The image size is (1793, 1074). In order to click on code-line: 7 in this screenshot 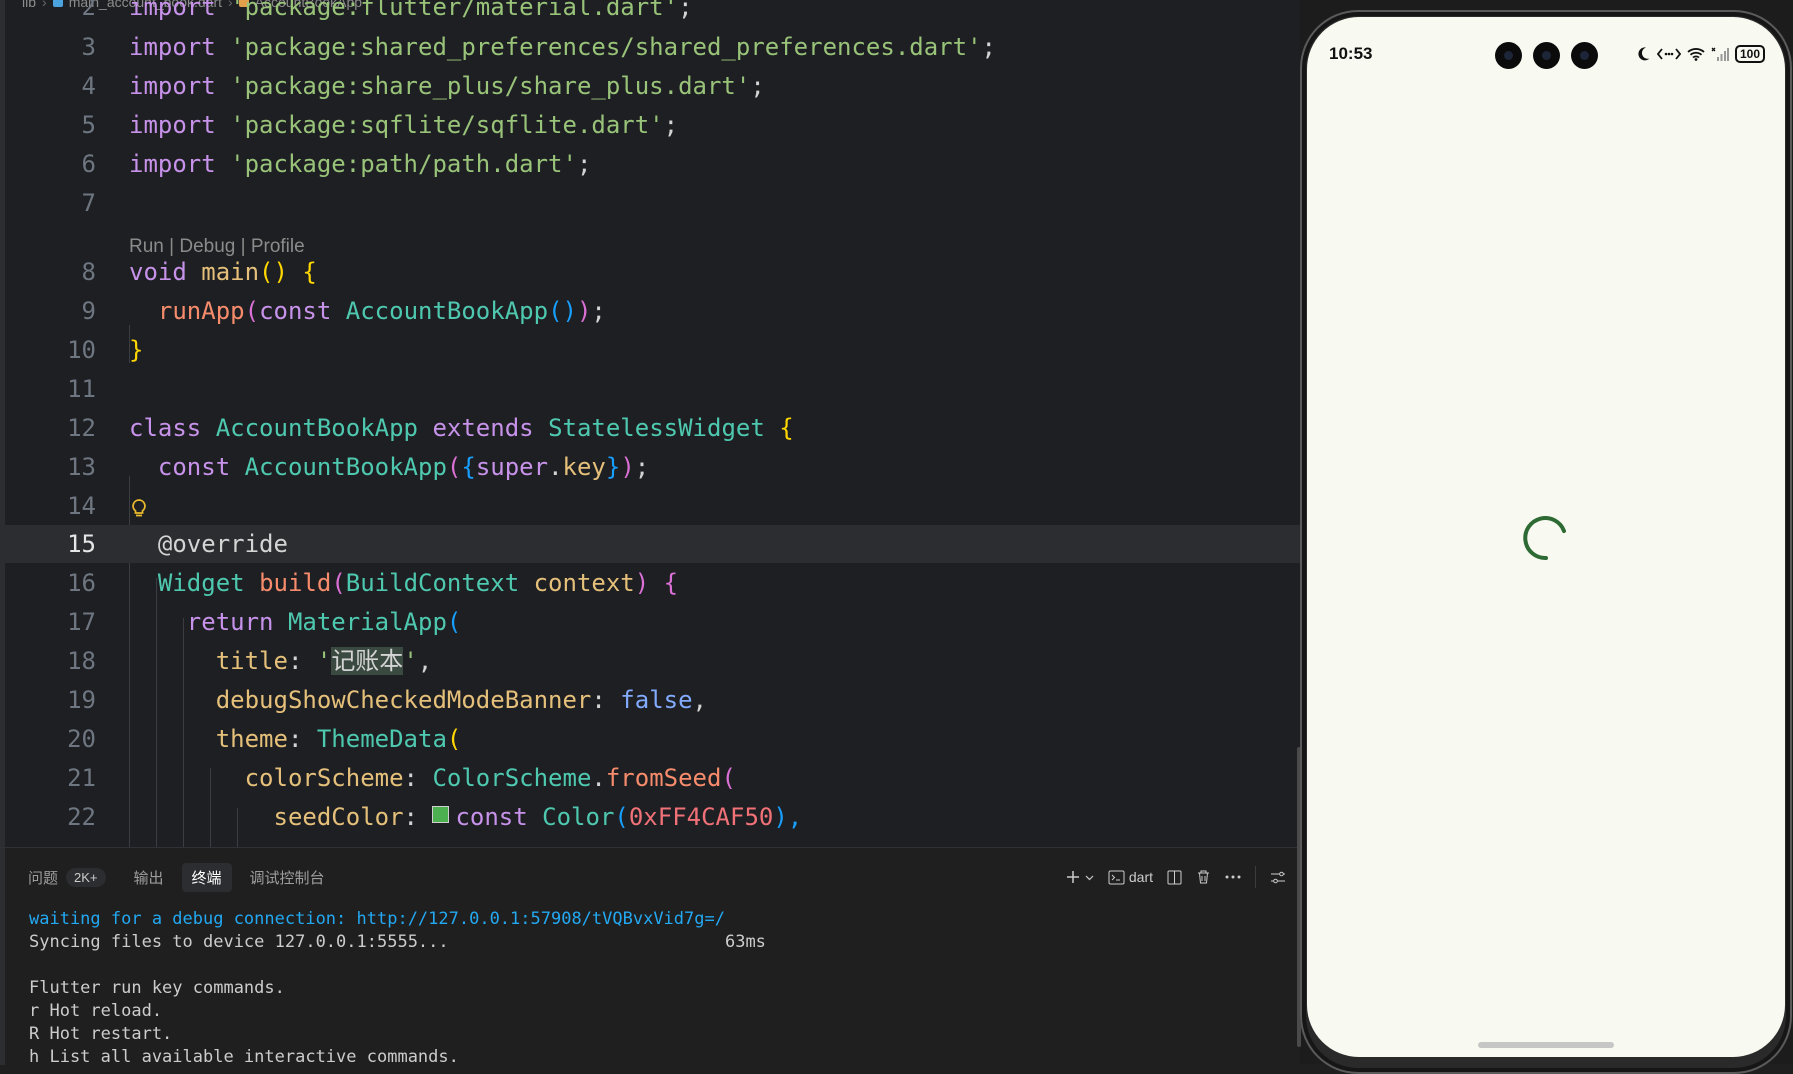, I will do `click(650, 203)`.